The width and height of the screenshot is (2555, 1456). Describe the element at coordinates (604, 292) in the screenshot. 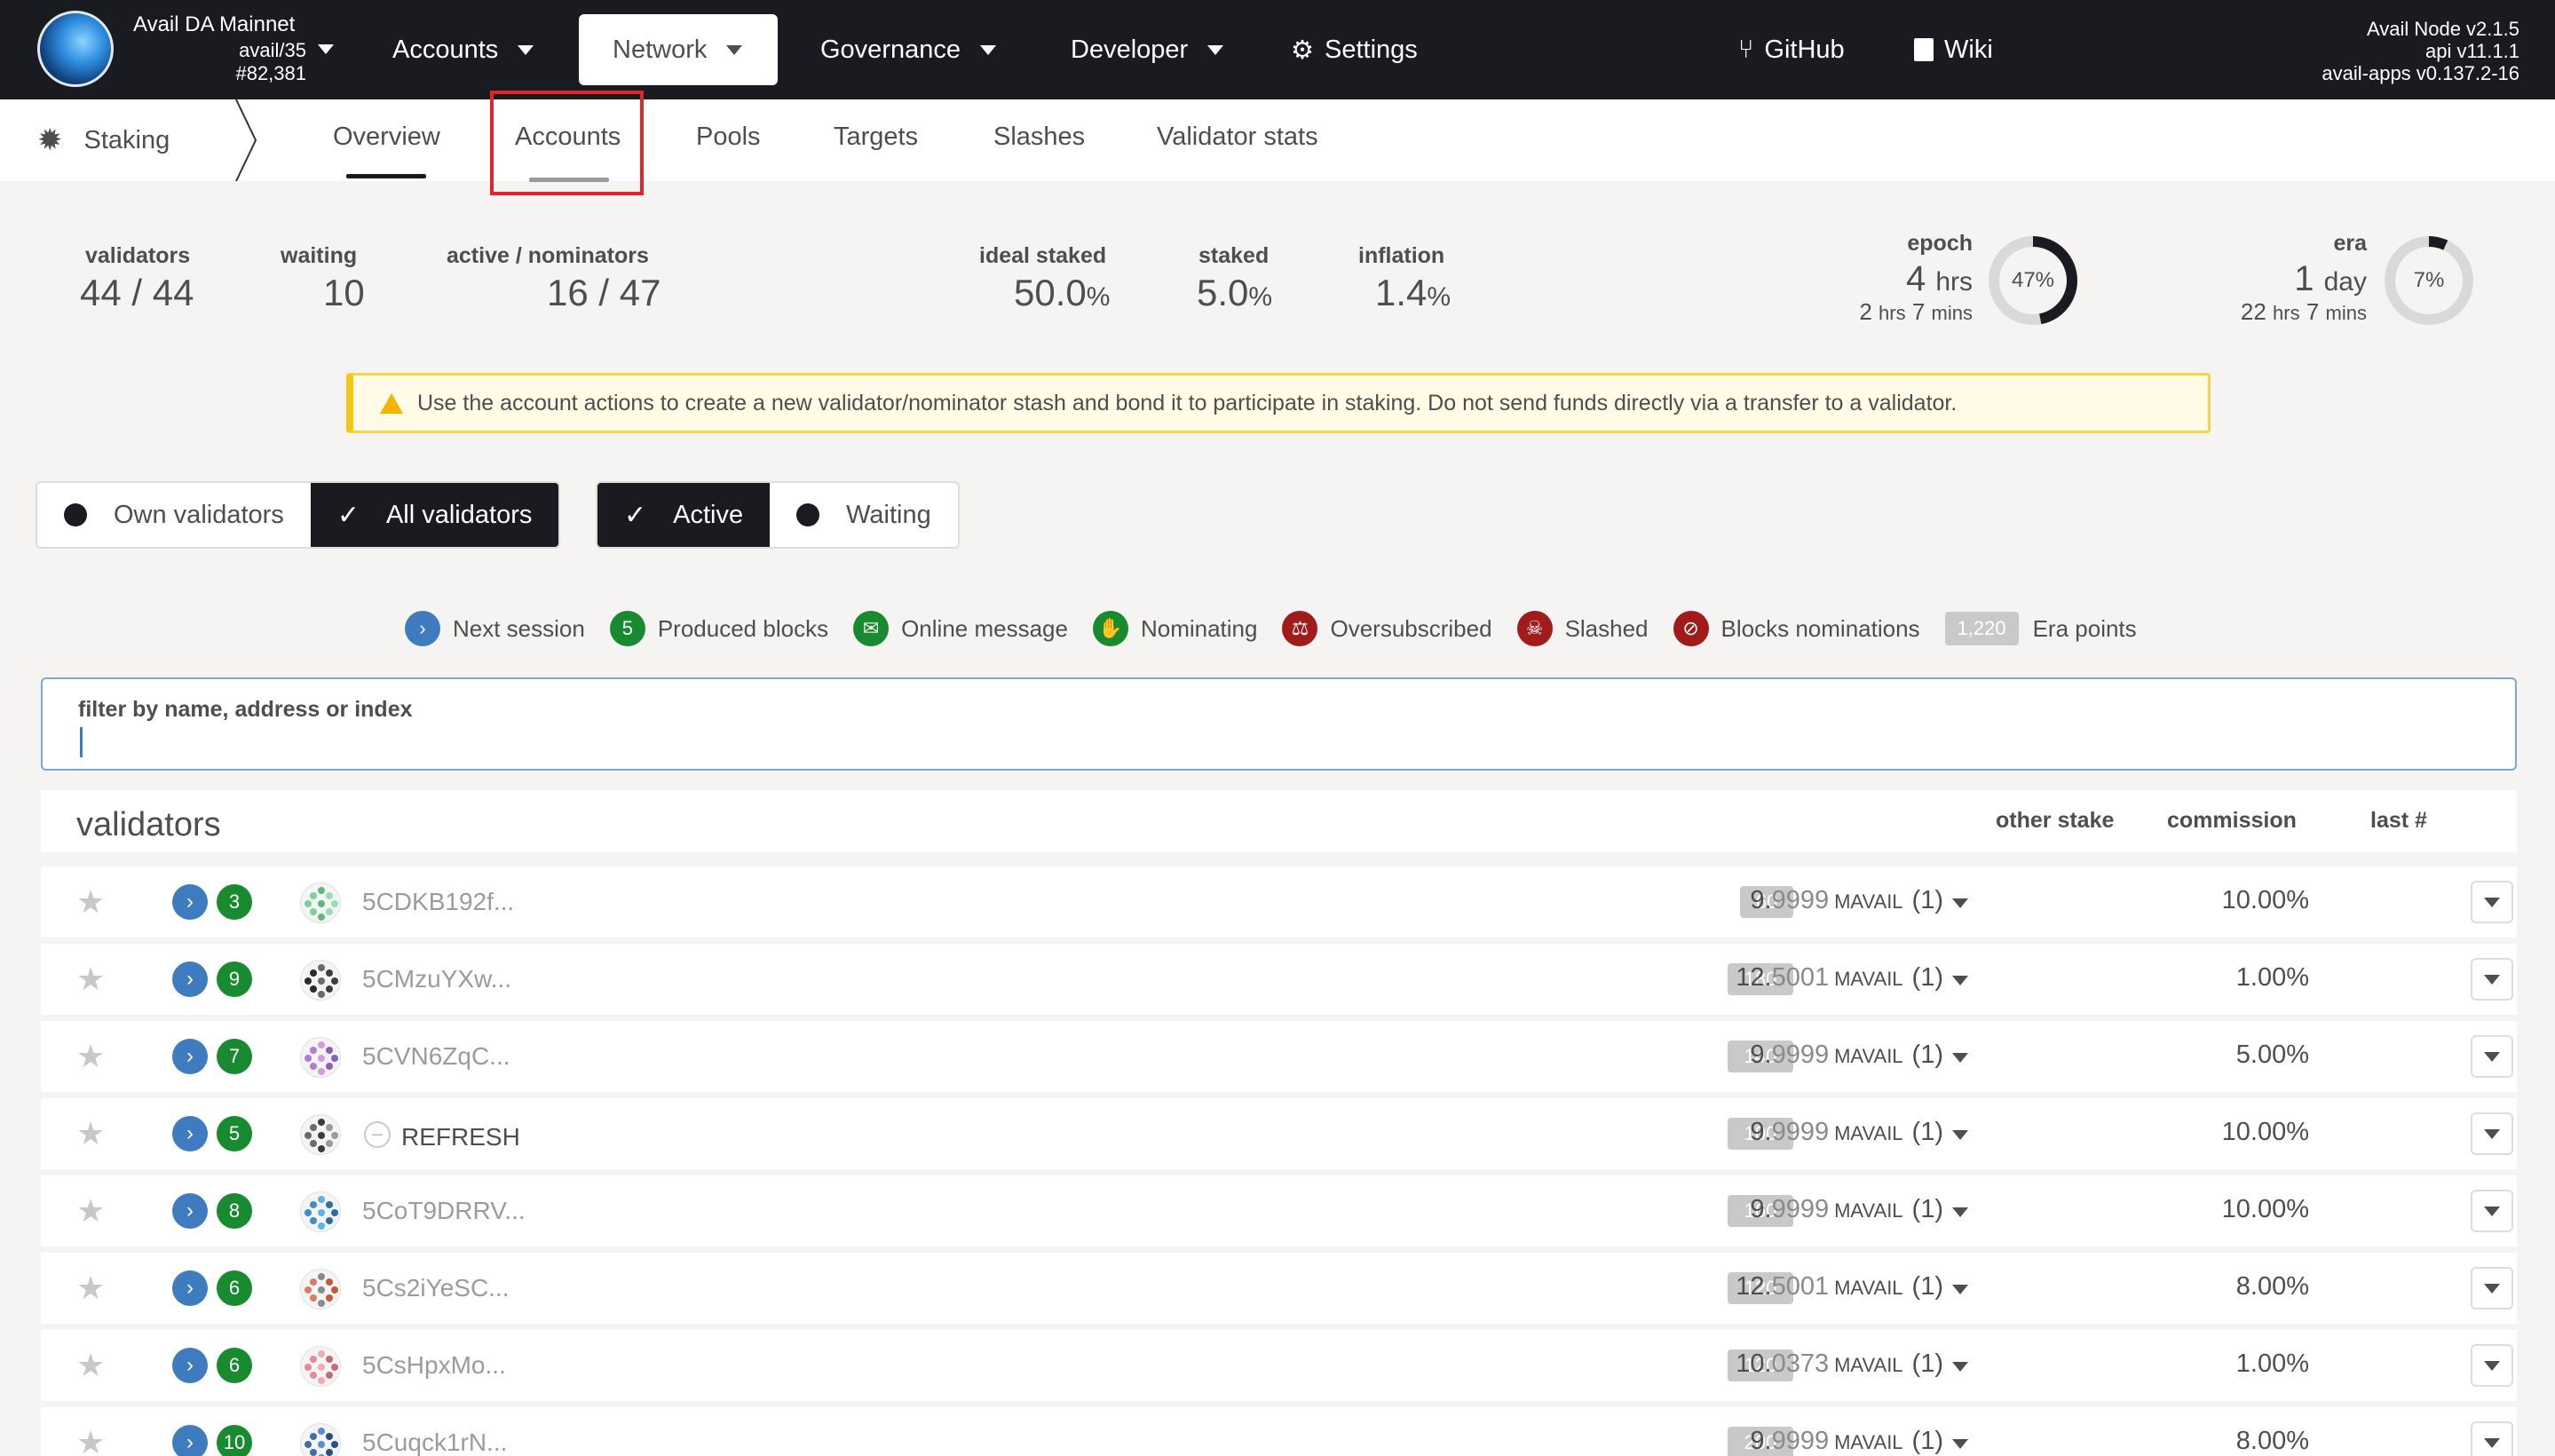

I see `active-nominators-value: 16 / 47` at that location.